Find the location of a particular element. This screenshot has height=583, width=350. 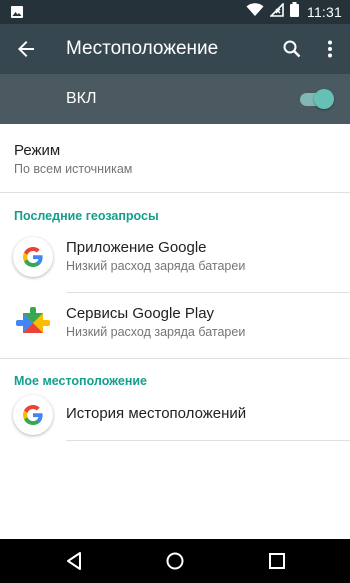

nav-home-icon is located at coordinates (175, 561).